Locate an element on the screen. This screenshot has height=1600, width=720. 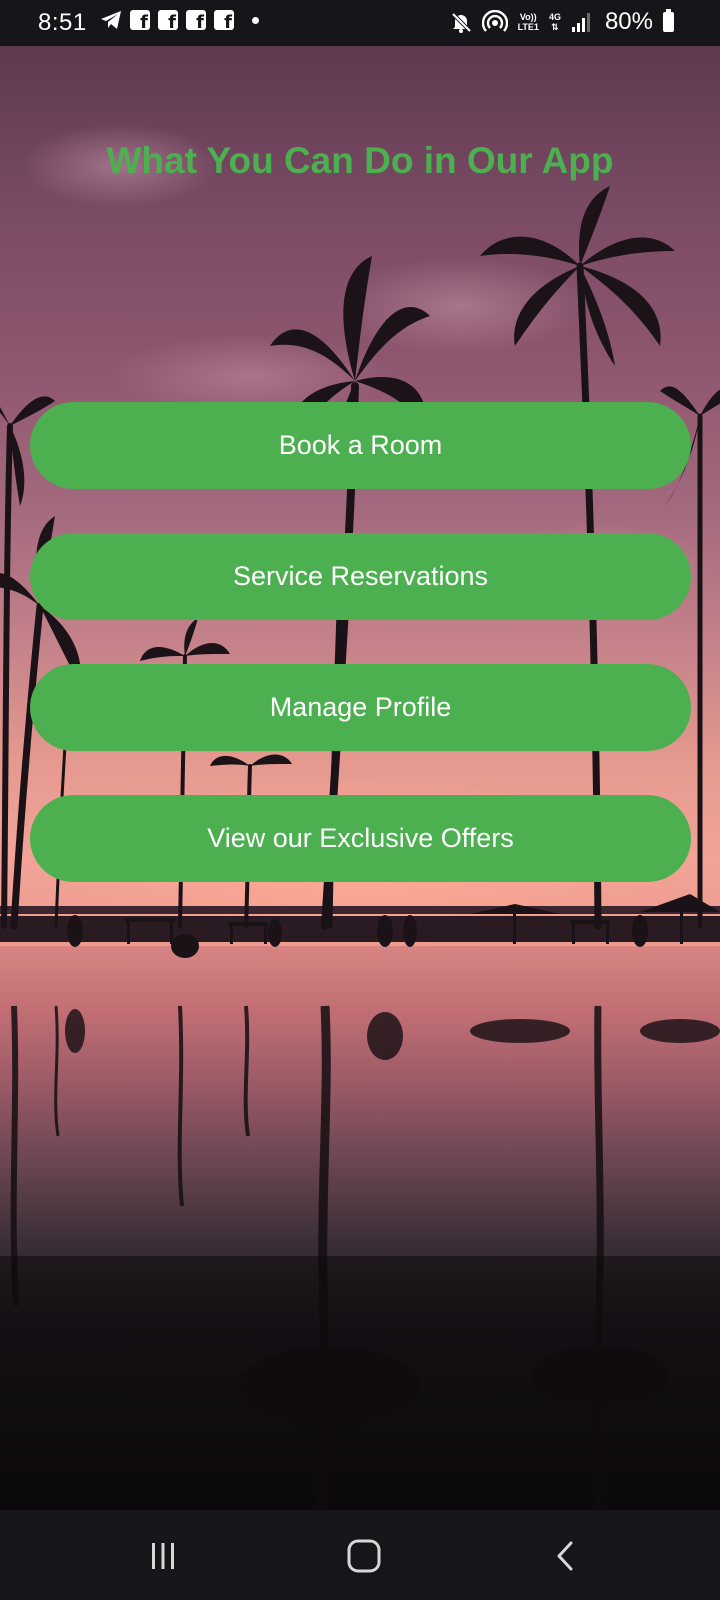
status-bar: 8:51 Vo)) LTE1 4G ⇅ is located at coordinates (360, 23).